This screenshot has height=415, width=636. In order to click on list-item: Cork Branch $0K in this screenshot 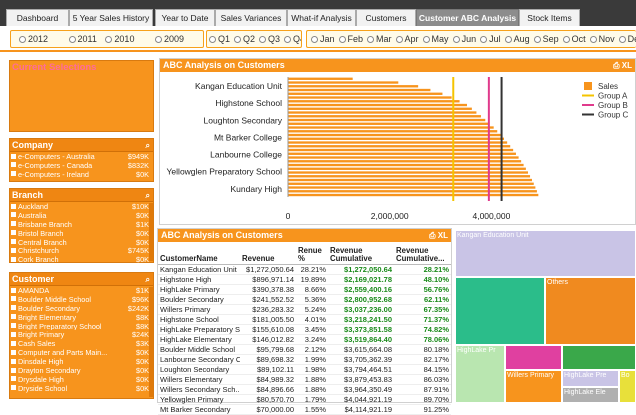, I will do `click(81, 259)`.